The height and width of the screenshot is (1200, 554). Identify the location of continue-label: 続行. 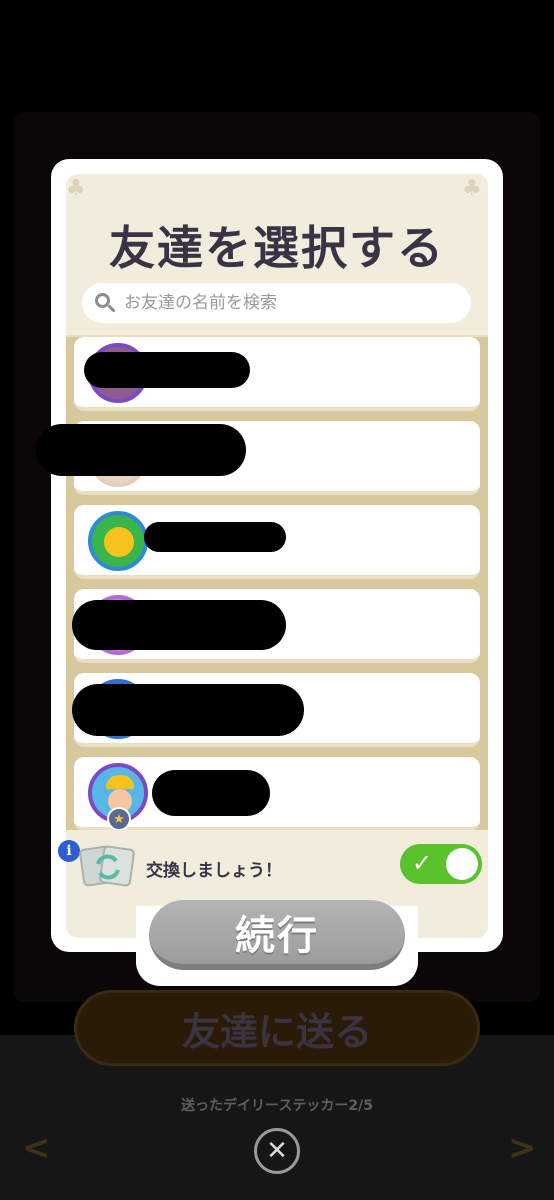
(277, 936).